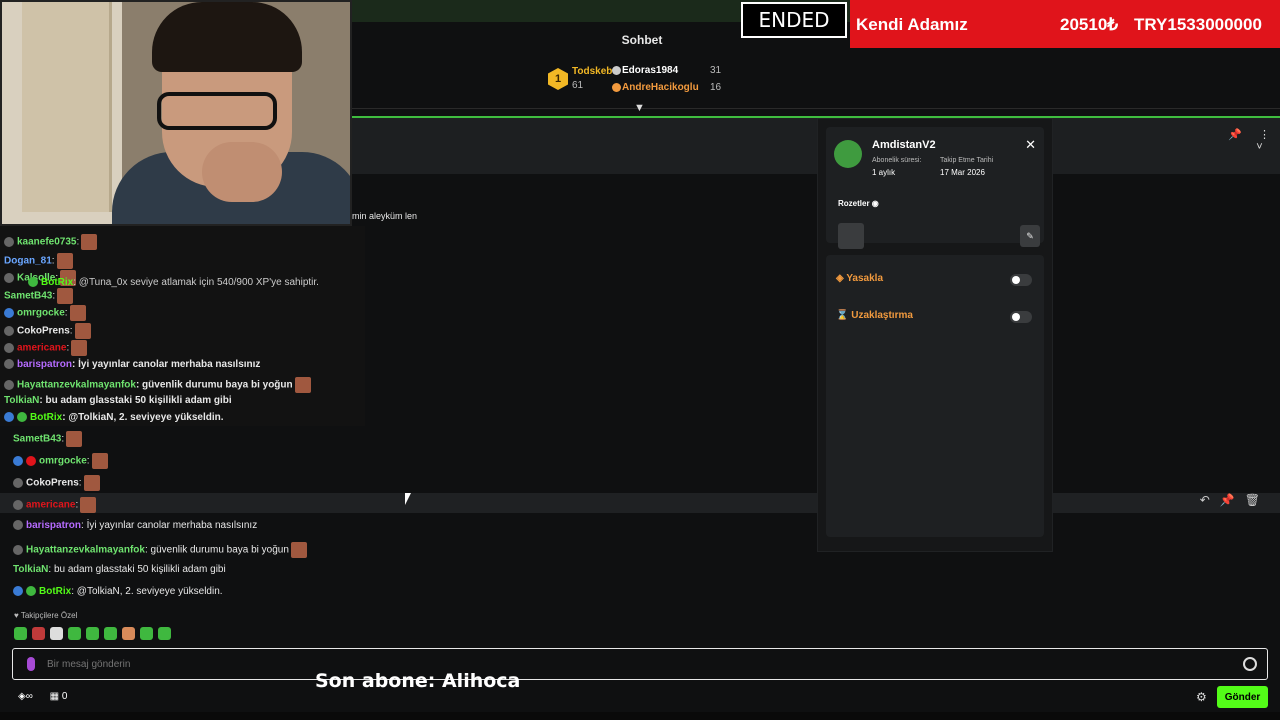 The width and height of the screenshot is (1280, 720). I want to click on overlay-message: americane:, so click(46, 348).